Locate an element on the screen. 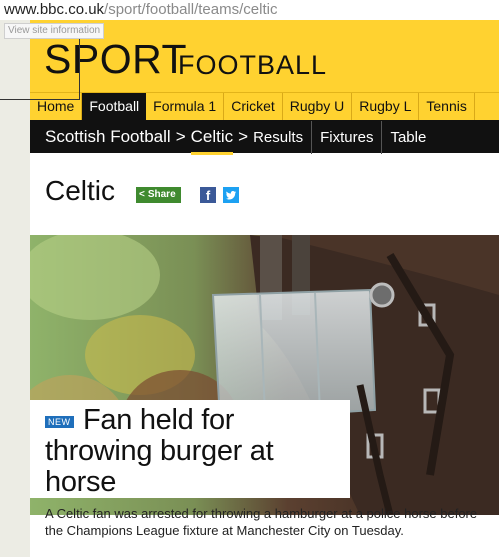 The width and height of the screenshot is (499, 557). url-path: /sport/football/teams/celtic is located at coordinates (191, 9).